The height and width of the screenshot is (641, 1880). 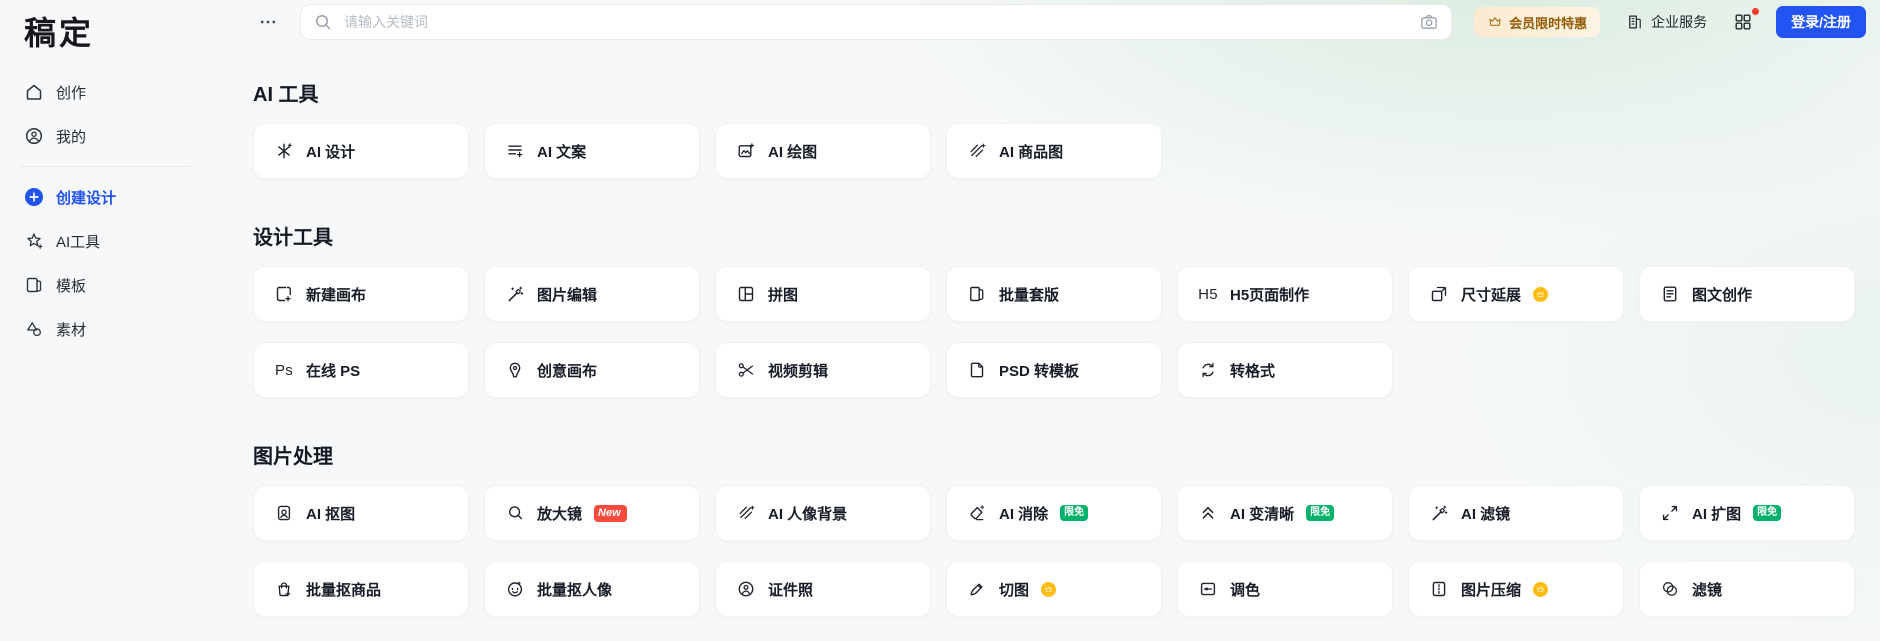 What do you see at coordinates (1537, 22) in the screenshot?
I see `vip-promo-button: 会员限时特惠` at bounding box center [1537, 22].